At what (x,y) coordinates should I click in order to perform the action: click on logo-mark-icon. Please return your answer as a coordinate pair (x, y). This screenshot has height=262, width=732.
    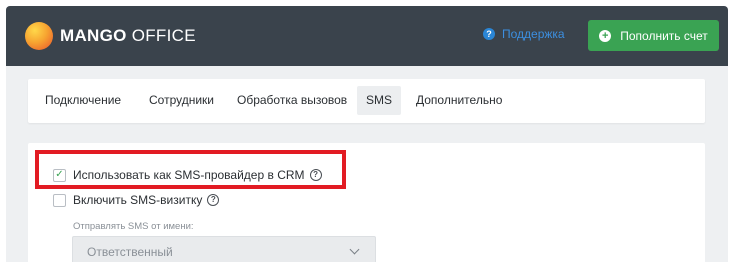
    Looking at the image, I should click on (39, 36).